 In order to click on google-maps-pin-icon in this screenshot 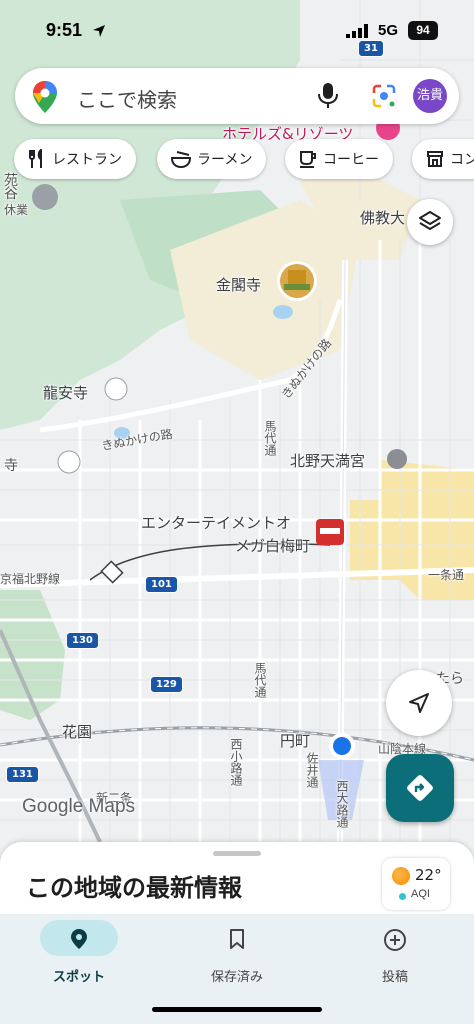, I will do `click(45, 97)`.